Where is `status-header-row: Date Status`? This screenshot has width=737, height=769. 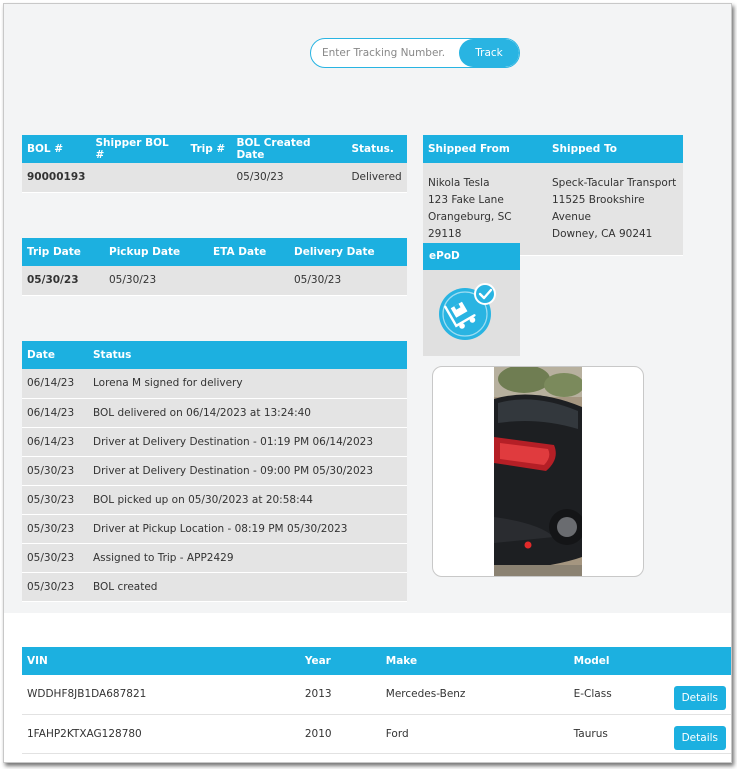
status-header-row: Date Status is located at coordinates (214, 355).